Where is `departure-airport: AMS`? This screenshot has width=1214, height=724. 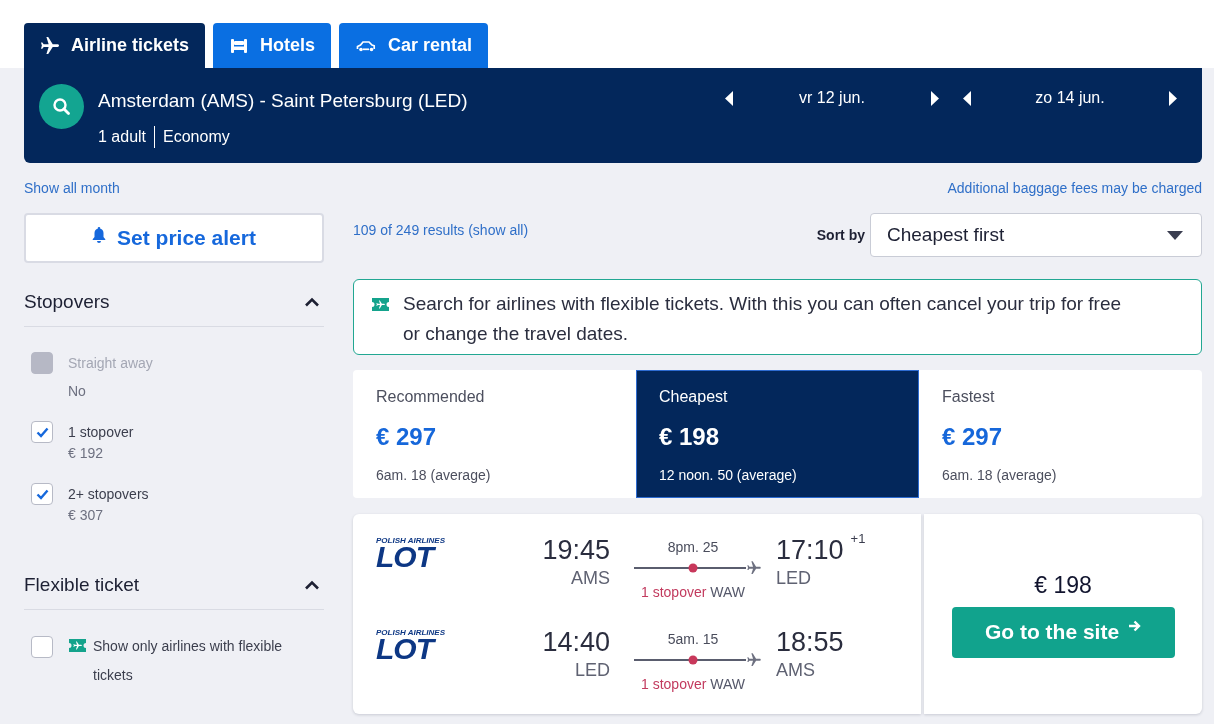 departure-airport: AMS is located at coordinates (590, 578).